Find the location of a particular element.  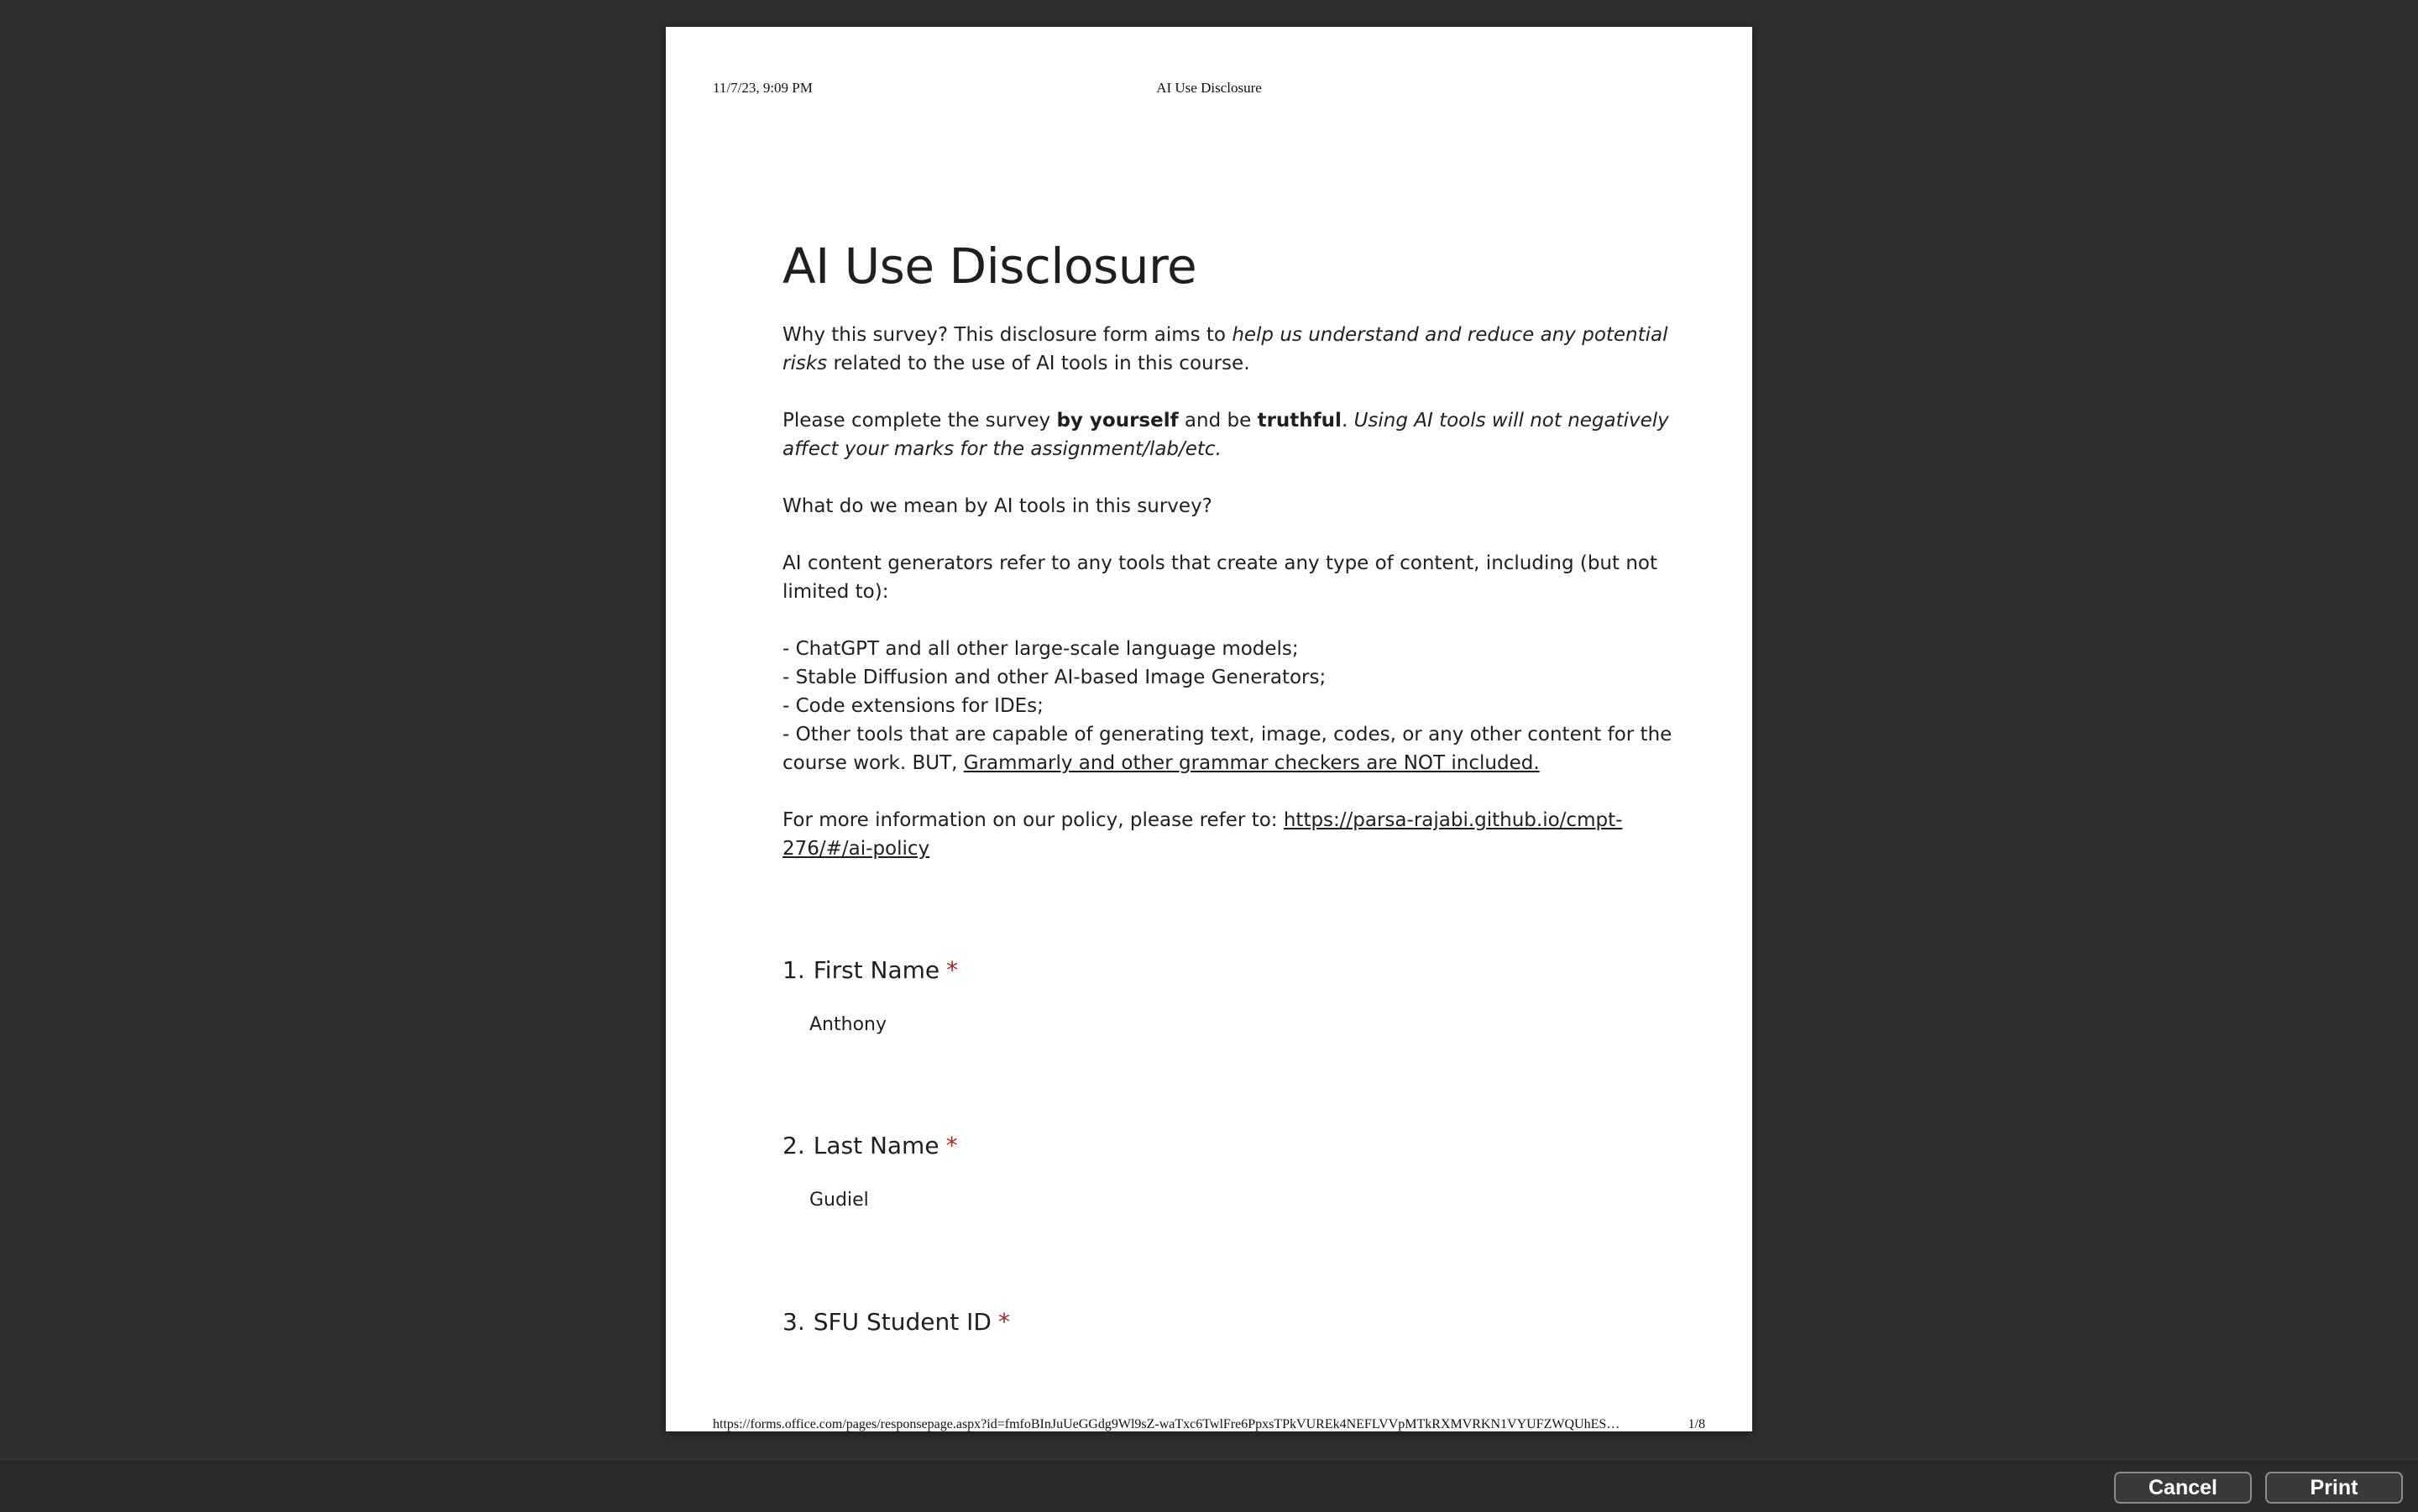

answer-value: Gudiel is located at coordinates (839, 1200).